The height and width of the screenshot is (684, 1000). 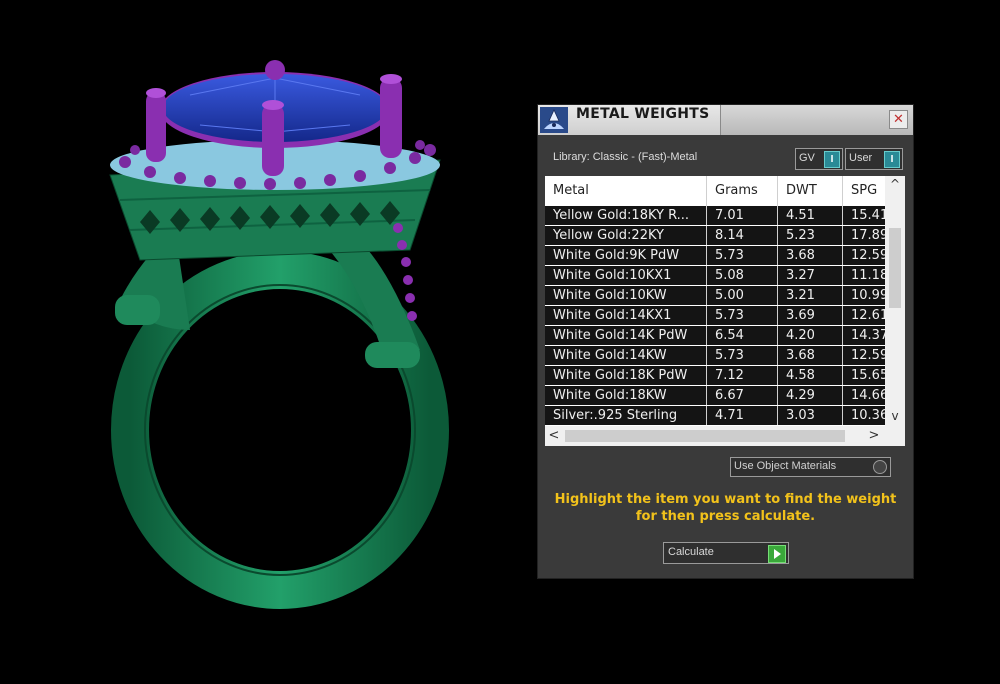 What do you see at coordinates (810, 395) in the screenshot?
I see `table-cell-dwt: 4.29` at bounding box center [810, 395].